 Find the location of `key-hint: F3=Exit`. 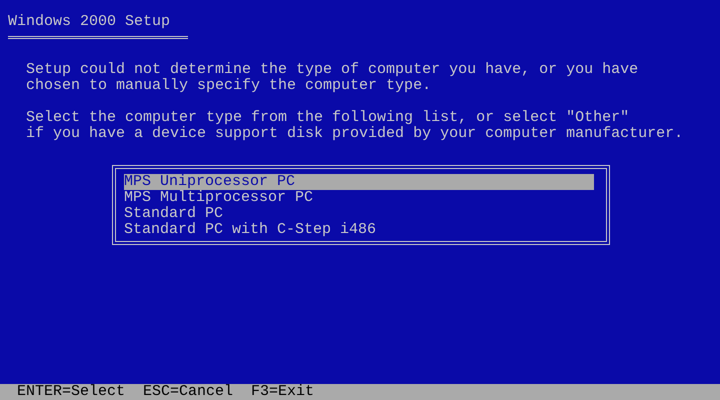

key-hint: F3=Exit is located at coordinates (282, 392).